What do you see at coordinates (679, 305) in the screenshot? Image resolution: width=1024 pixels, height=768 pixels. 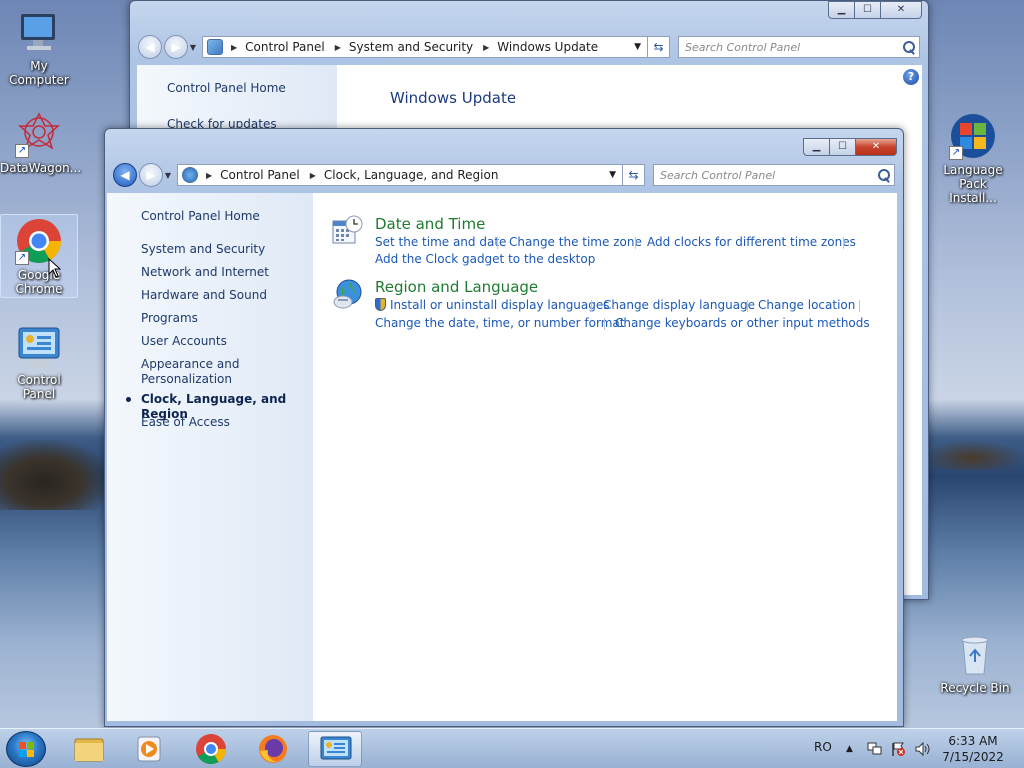 I see `link-change-display-language: Change display language` at bounding box center [679, 305].